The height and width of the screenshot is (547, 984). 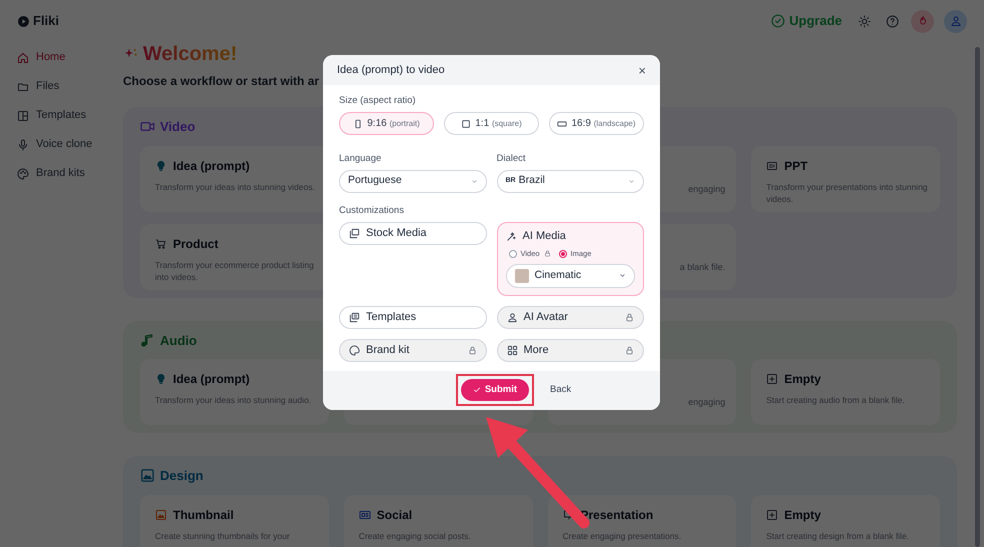 I want to click on card-description: Transform your ecommerce product listing into videos., so click(x=235, y=270).